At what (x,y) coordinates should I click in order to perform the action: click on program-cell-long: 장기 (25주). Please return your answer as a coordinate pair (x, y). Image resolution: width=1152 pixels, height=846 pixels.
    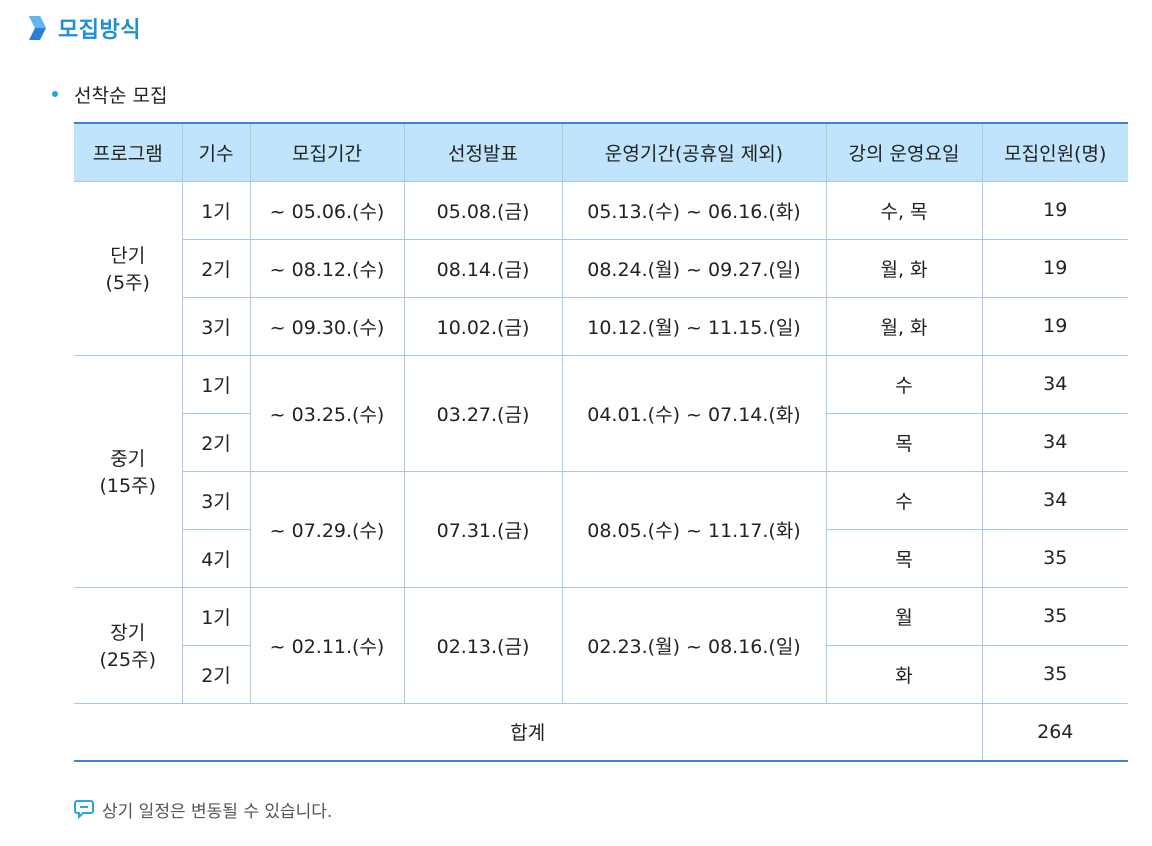
    Looking at the image, I should click on (128, 645).